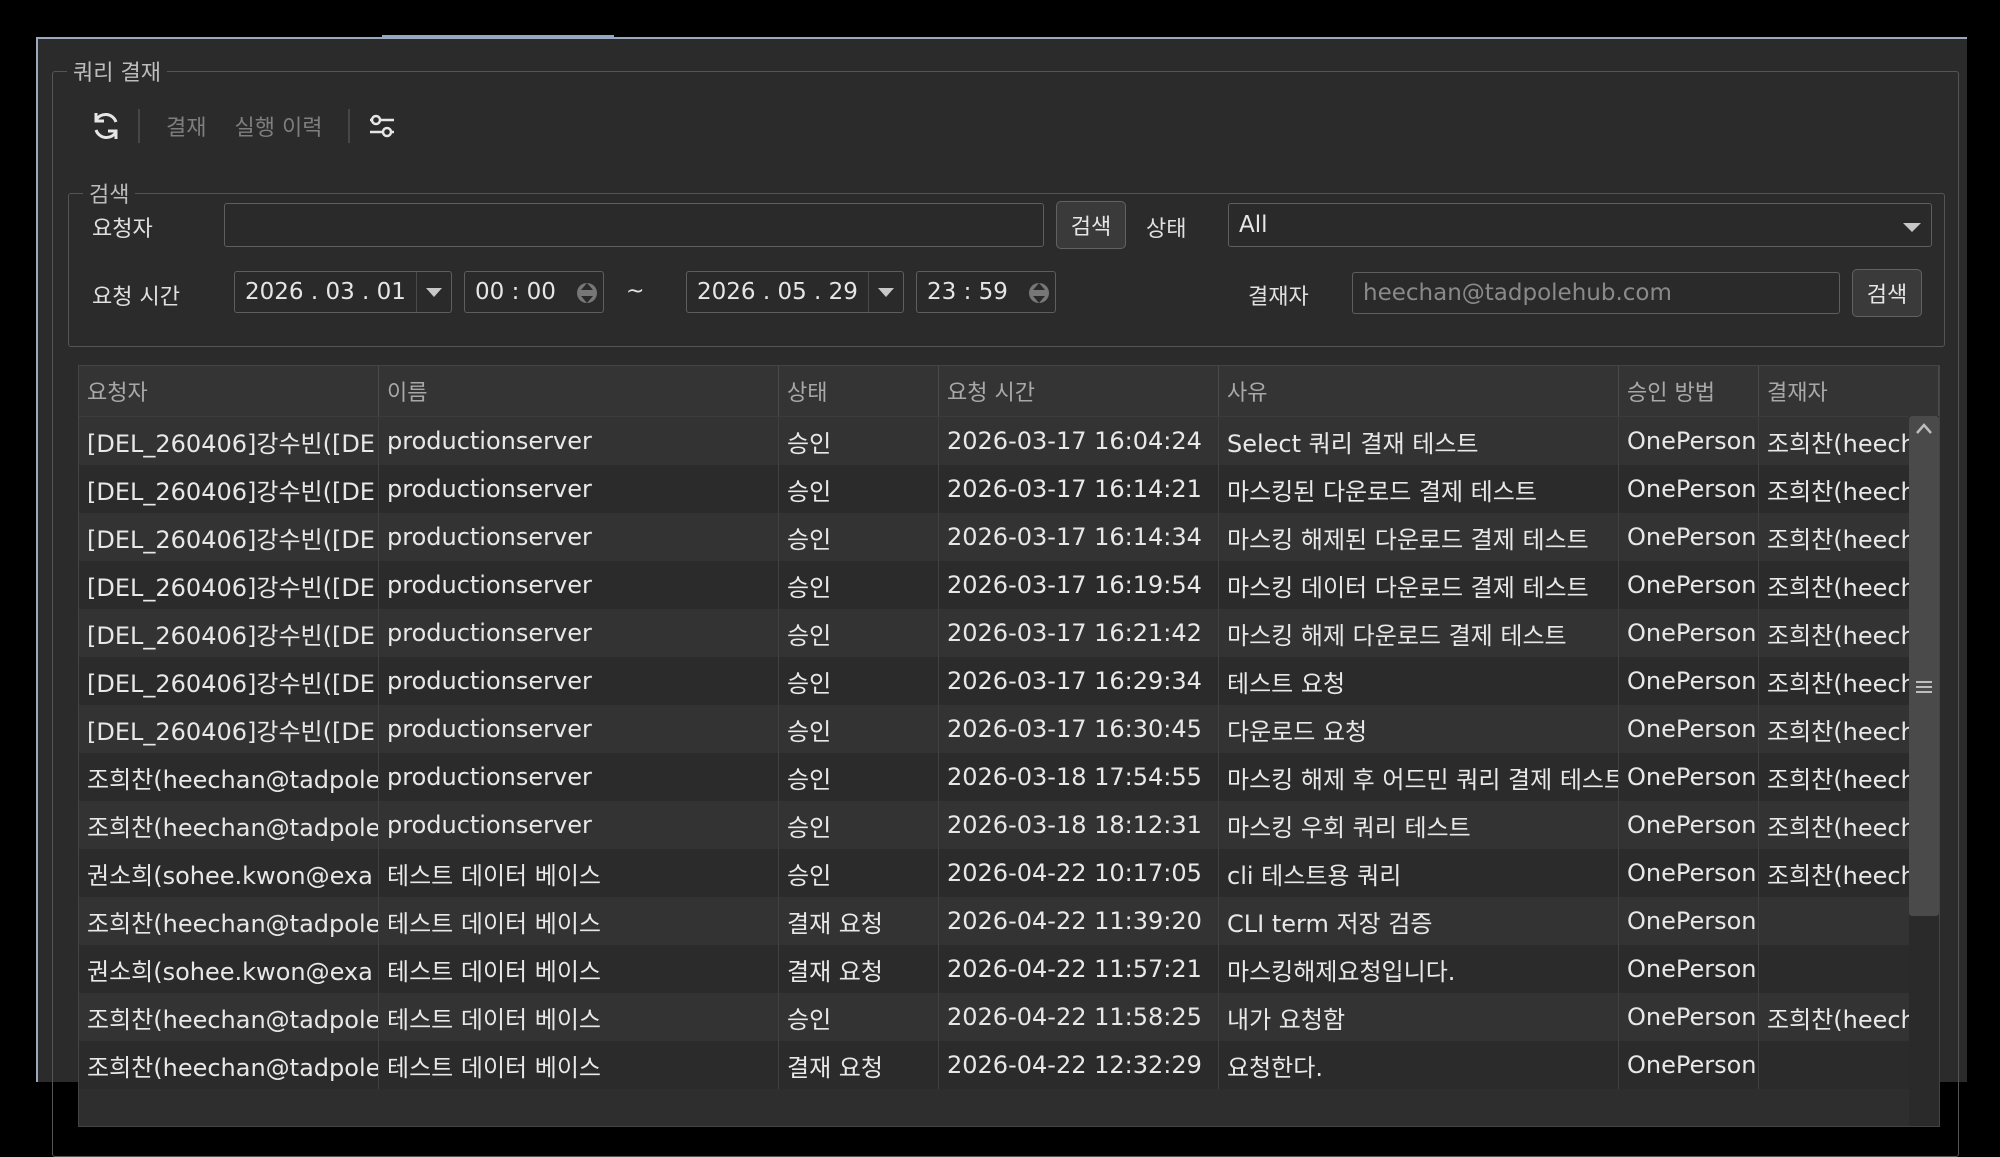  What do you see at coordinates (1849, 391) in the screenshot?
I see `column-header-approver: 결재자` at bounding box center [1849, 391].